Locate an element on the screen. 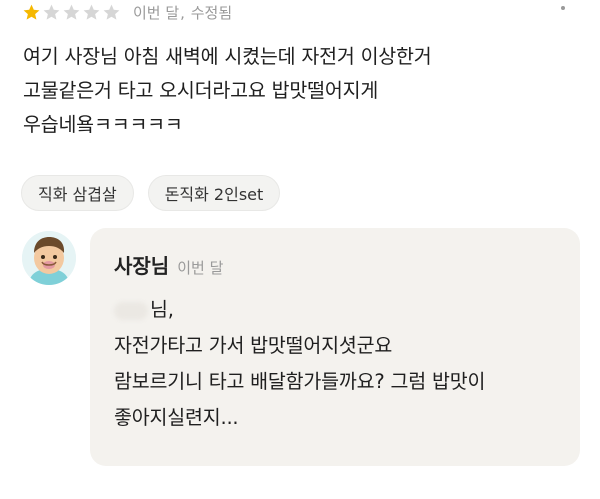 The image size is (600, 499). review-text-line: 여기 사장님 아침 새벽에 시켰는데 자전거 이상한거 is located at coordinates (227, 56).